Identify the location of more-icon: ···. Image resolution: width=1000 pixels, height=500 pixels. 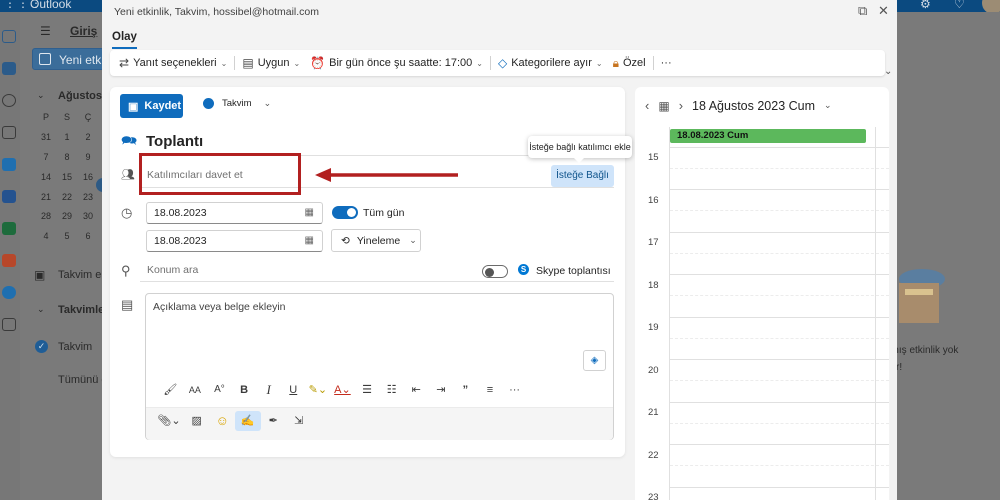
(514, 390).